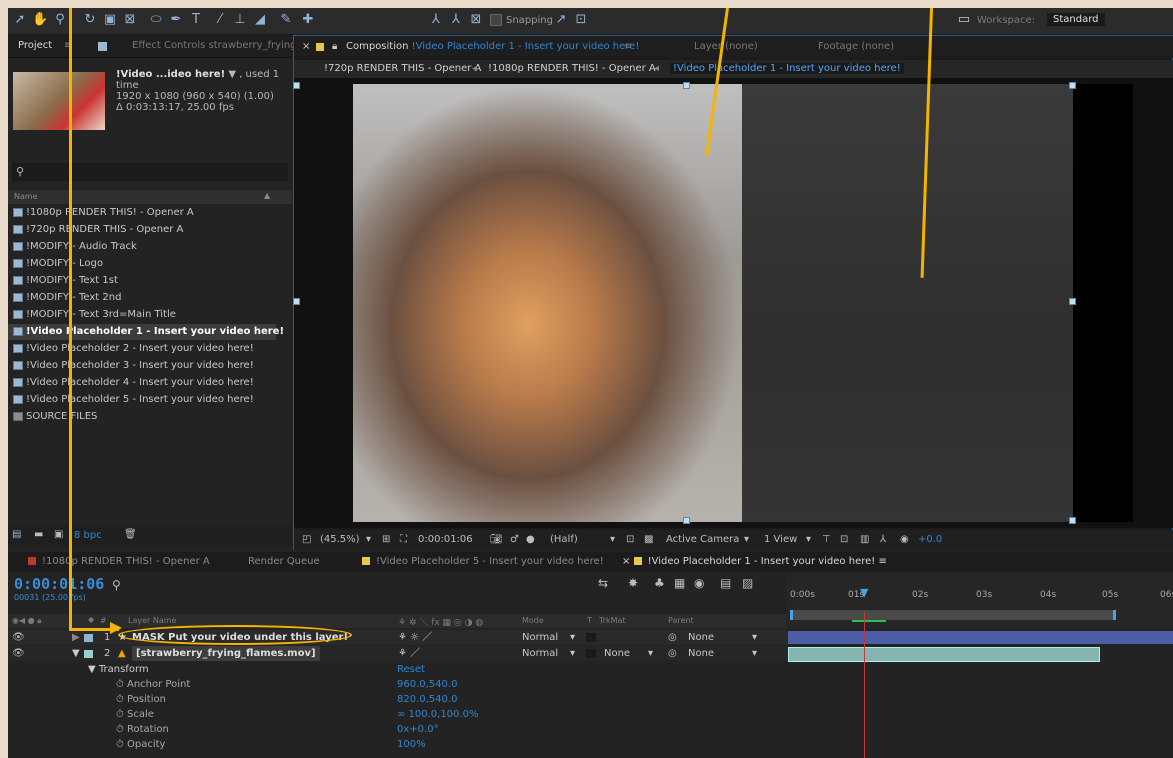  I want to click on ellipse-tool-icon: ⬭, so click(156, 20).